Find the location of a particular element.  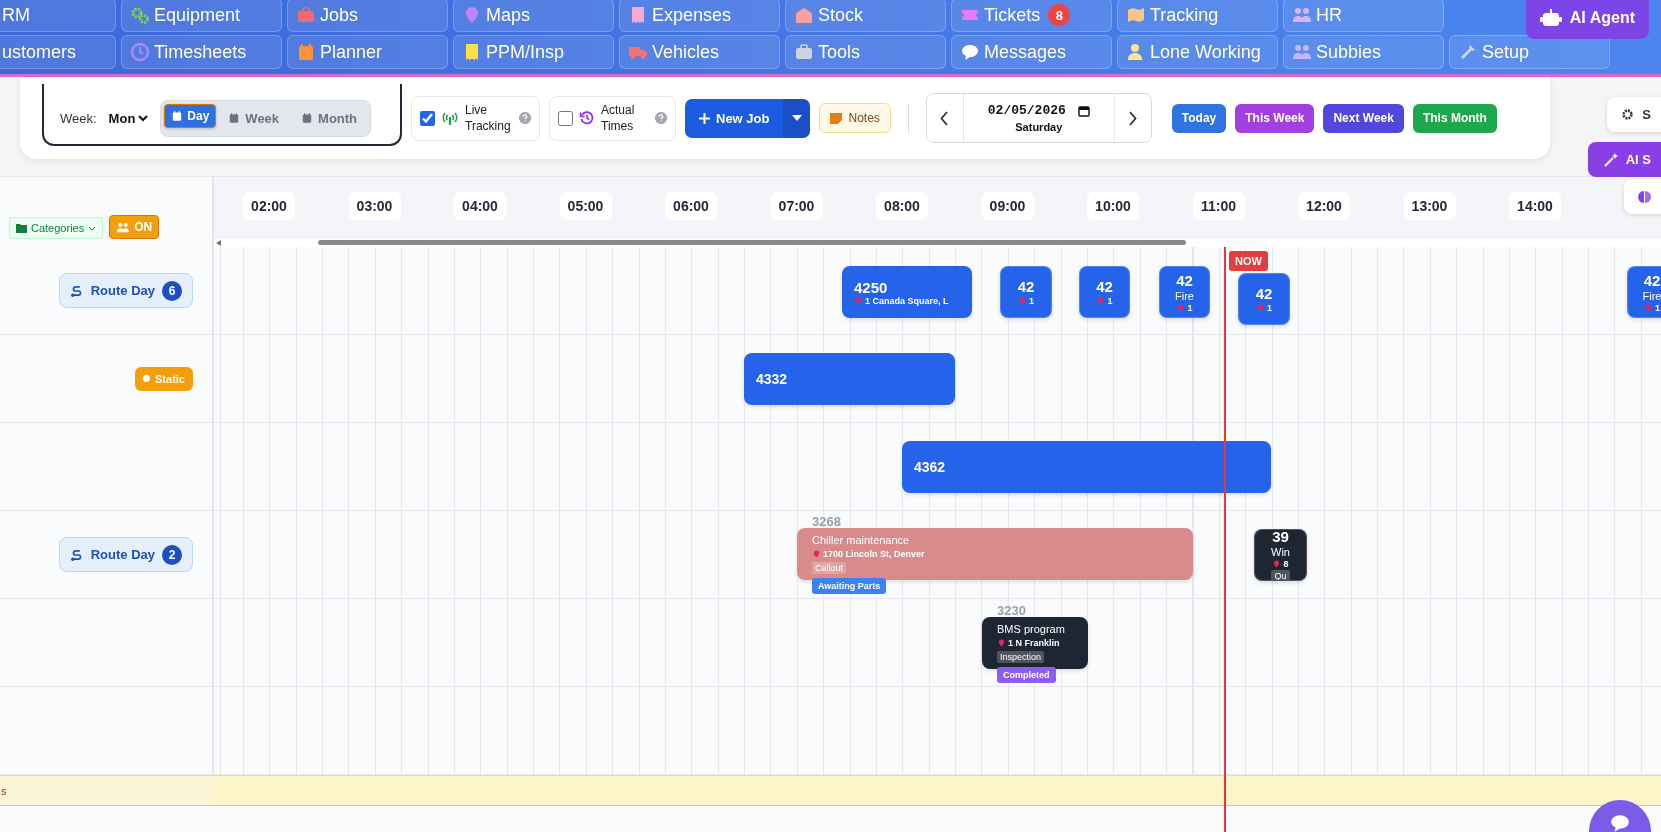

job-address: 8 is located at coordinates (1286, 564).